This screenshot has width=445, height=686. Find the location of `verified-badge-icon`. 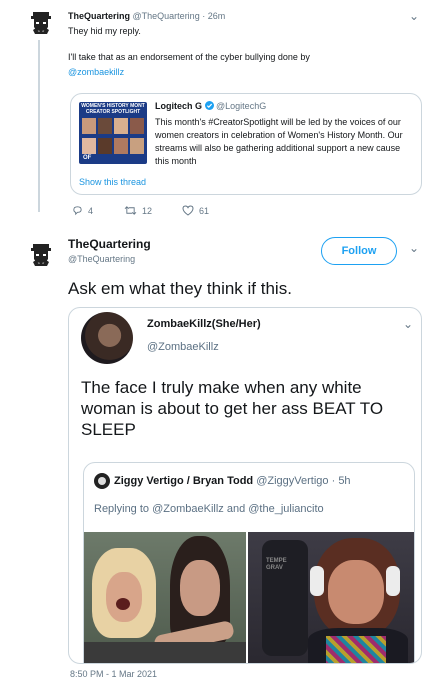

verified-badge-icon is located at coordinates (209, 105).